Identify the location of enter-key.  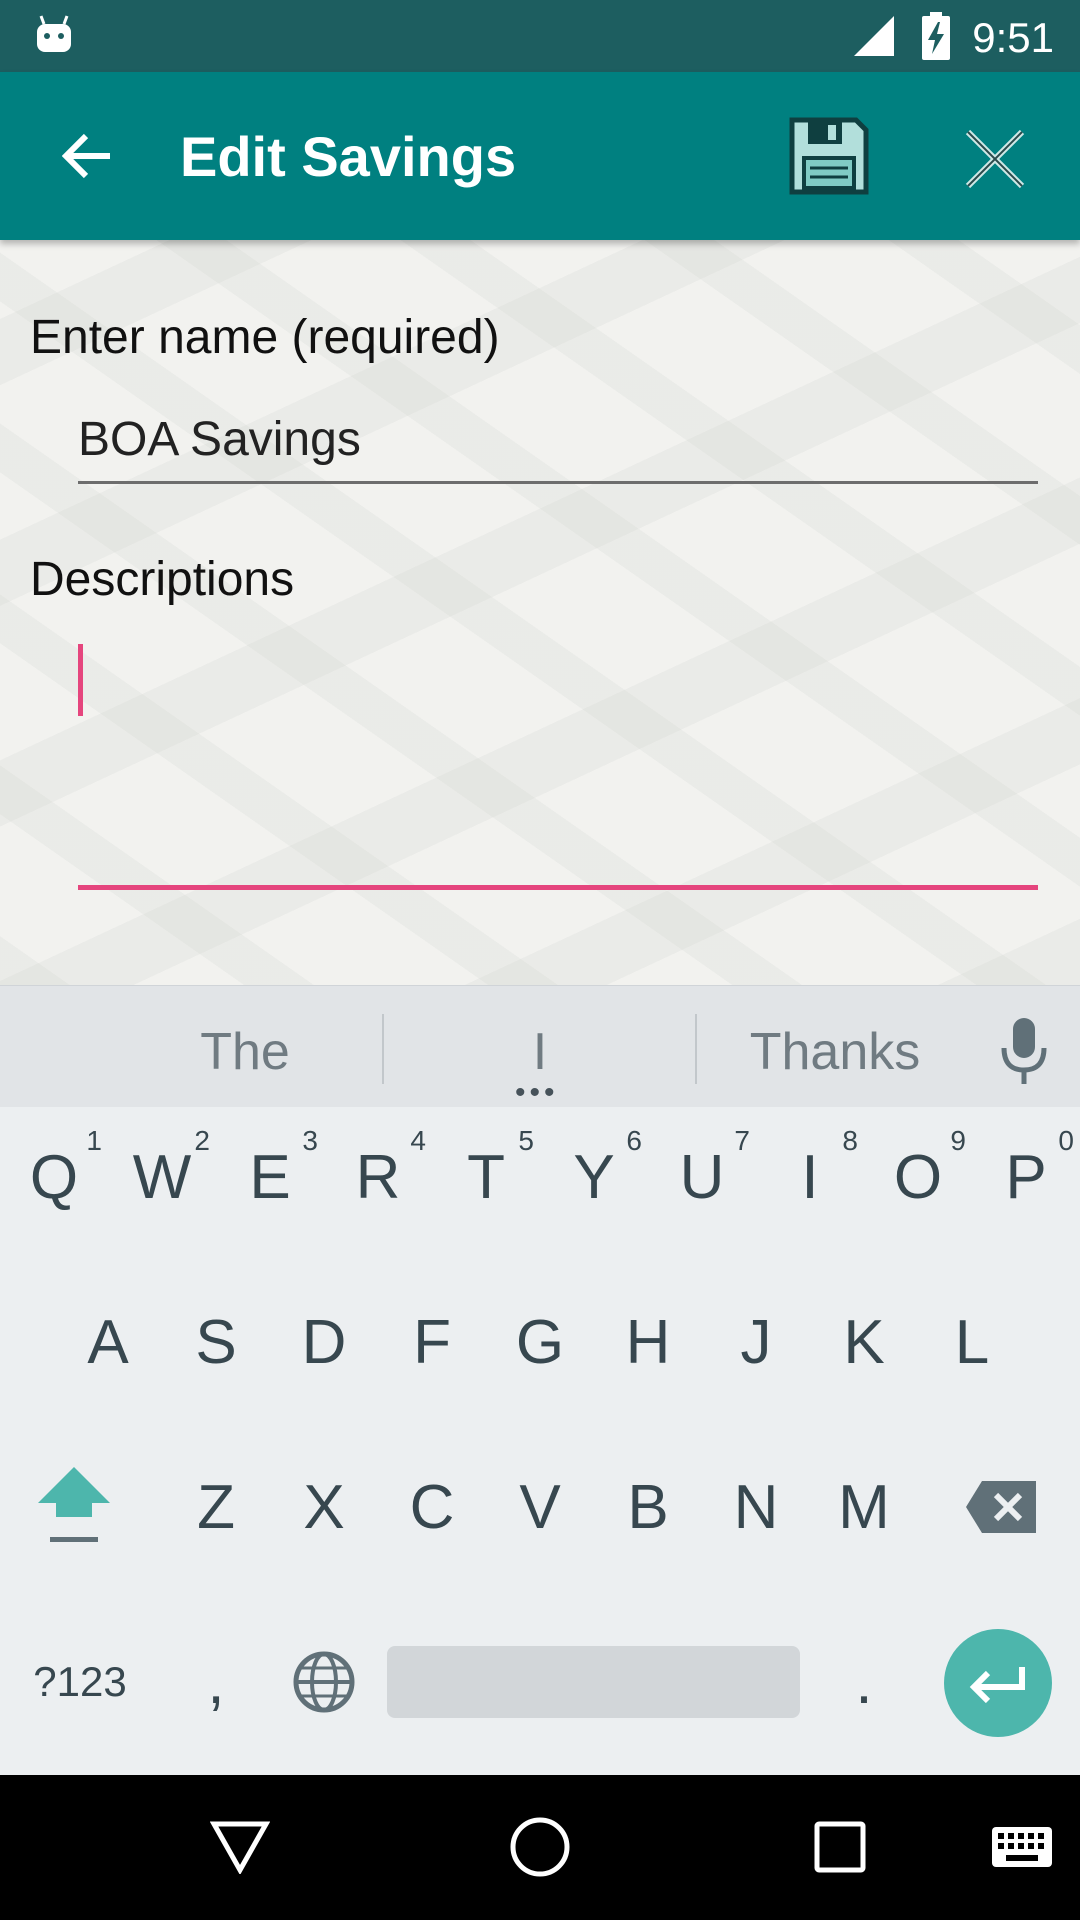
(998, 1683).